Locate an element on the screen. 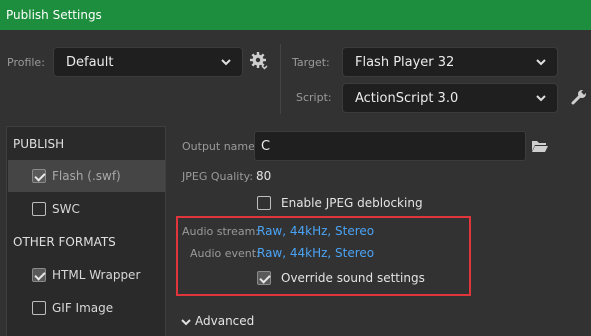 This screenshot has height=336, width=591. target-label: Target: is located at coordinates (311, 62).